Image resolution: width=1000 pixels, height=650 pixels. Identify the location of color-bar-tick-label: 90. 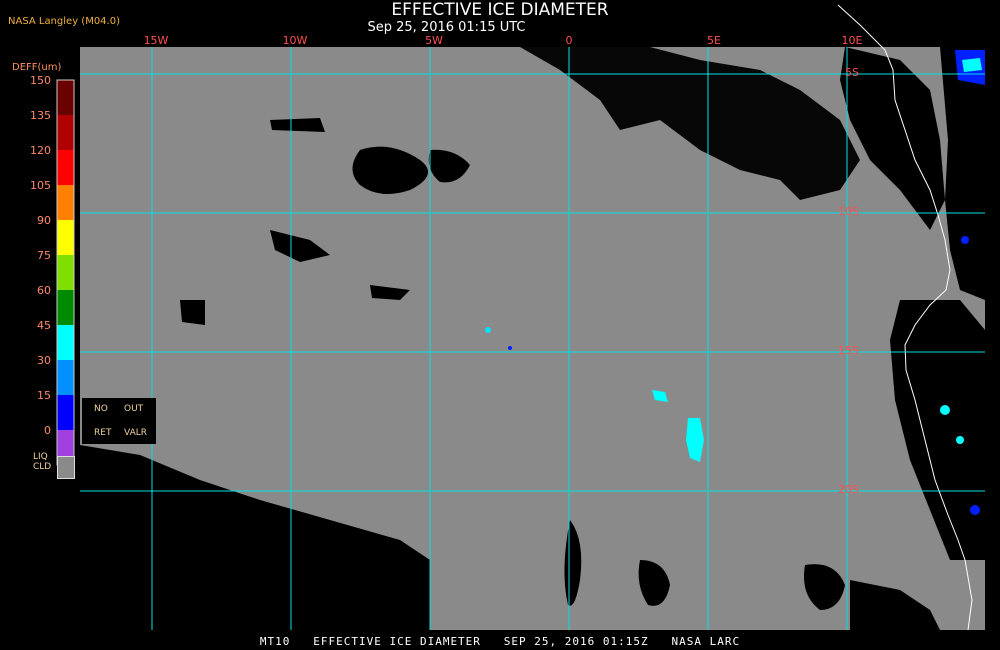
(44, 220).